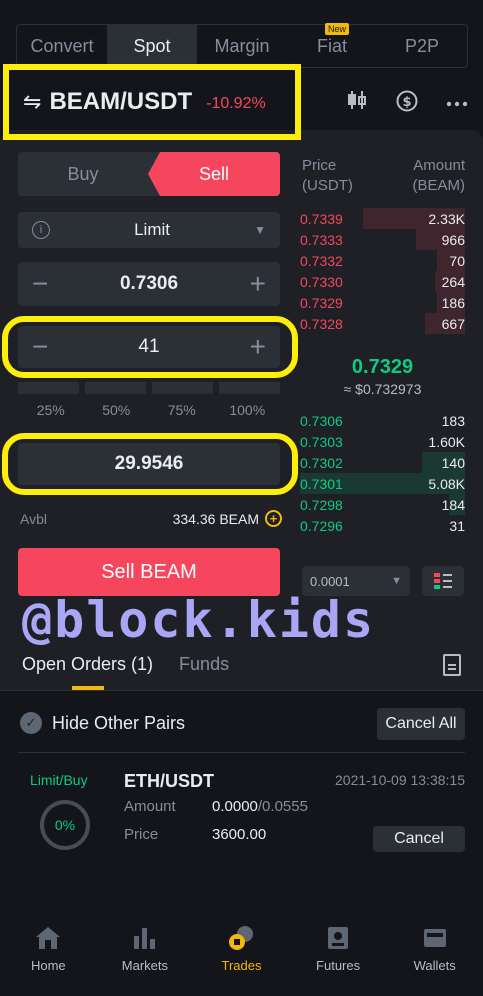 The image size is (483, 996). Describe the element at coordinates (241, 965) in the screenshot. I see `nav-label: Trades` at that location.